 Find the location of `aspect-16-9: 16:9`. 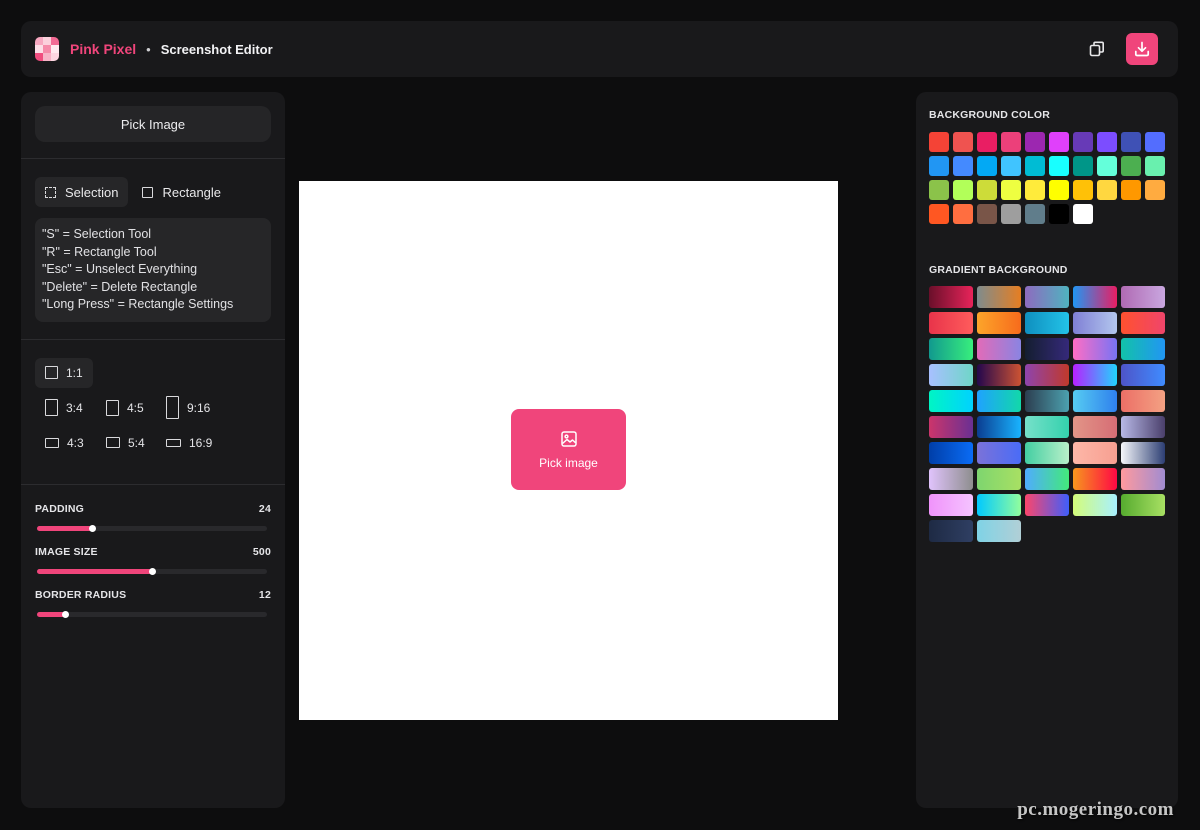

aspect-16-9: 16:9 is located at coordinates (189, 443).